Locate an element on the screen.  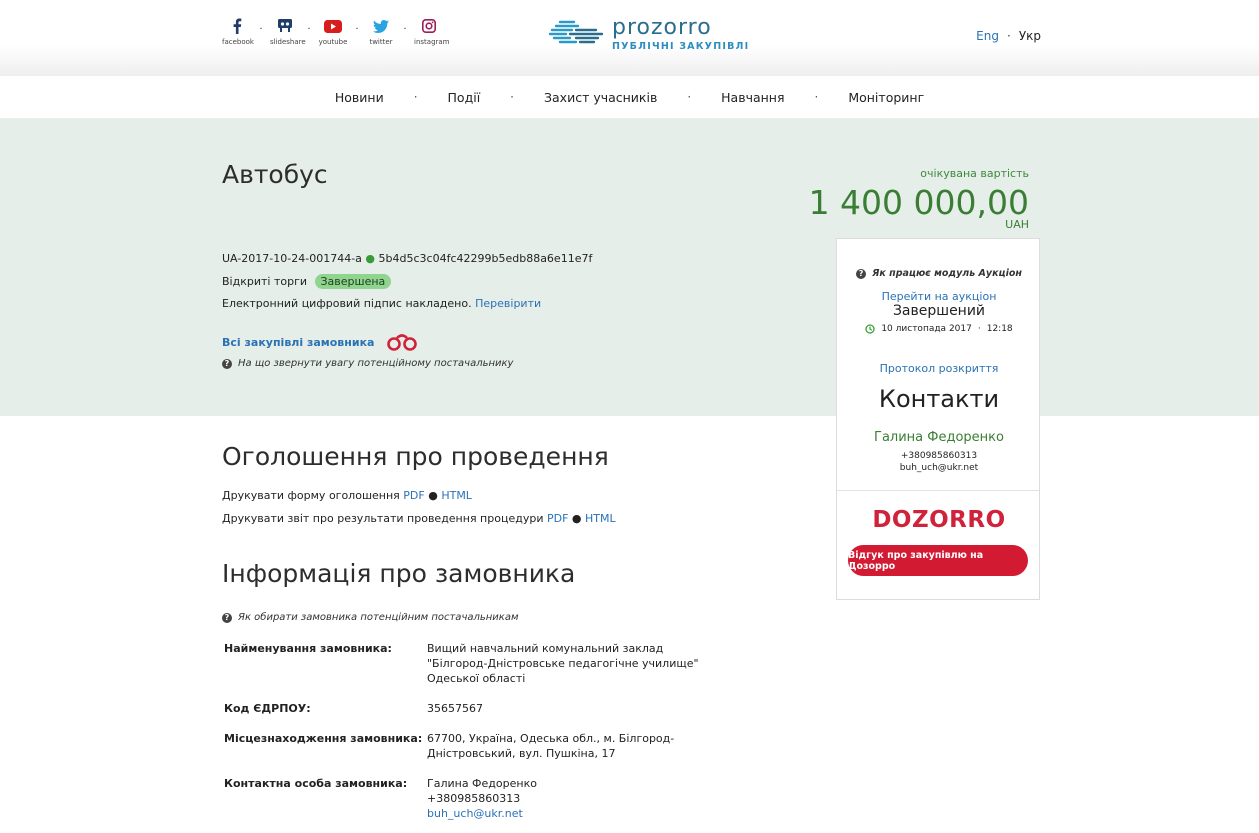
status-badge: Завершена is located at coordinates (353, 281).